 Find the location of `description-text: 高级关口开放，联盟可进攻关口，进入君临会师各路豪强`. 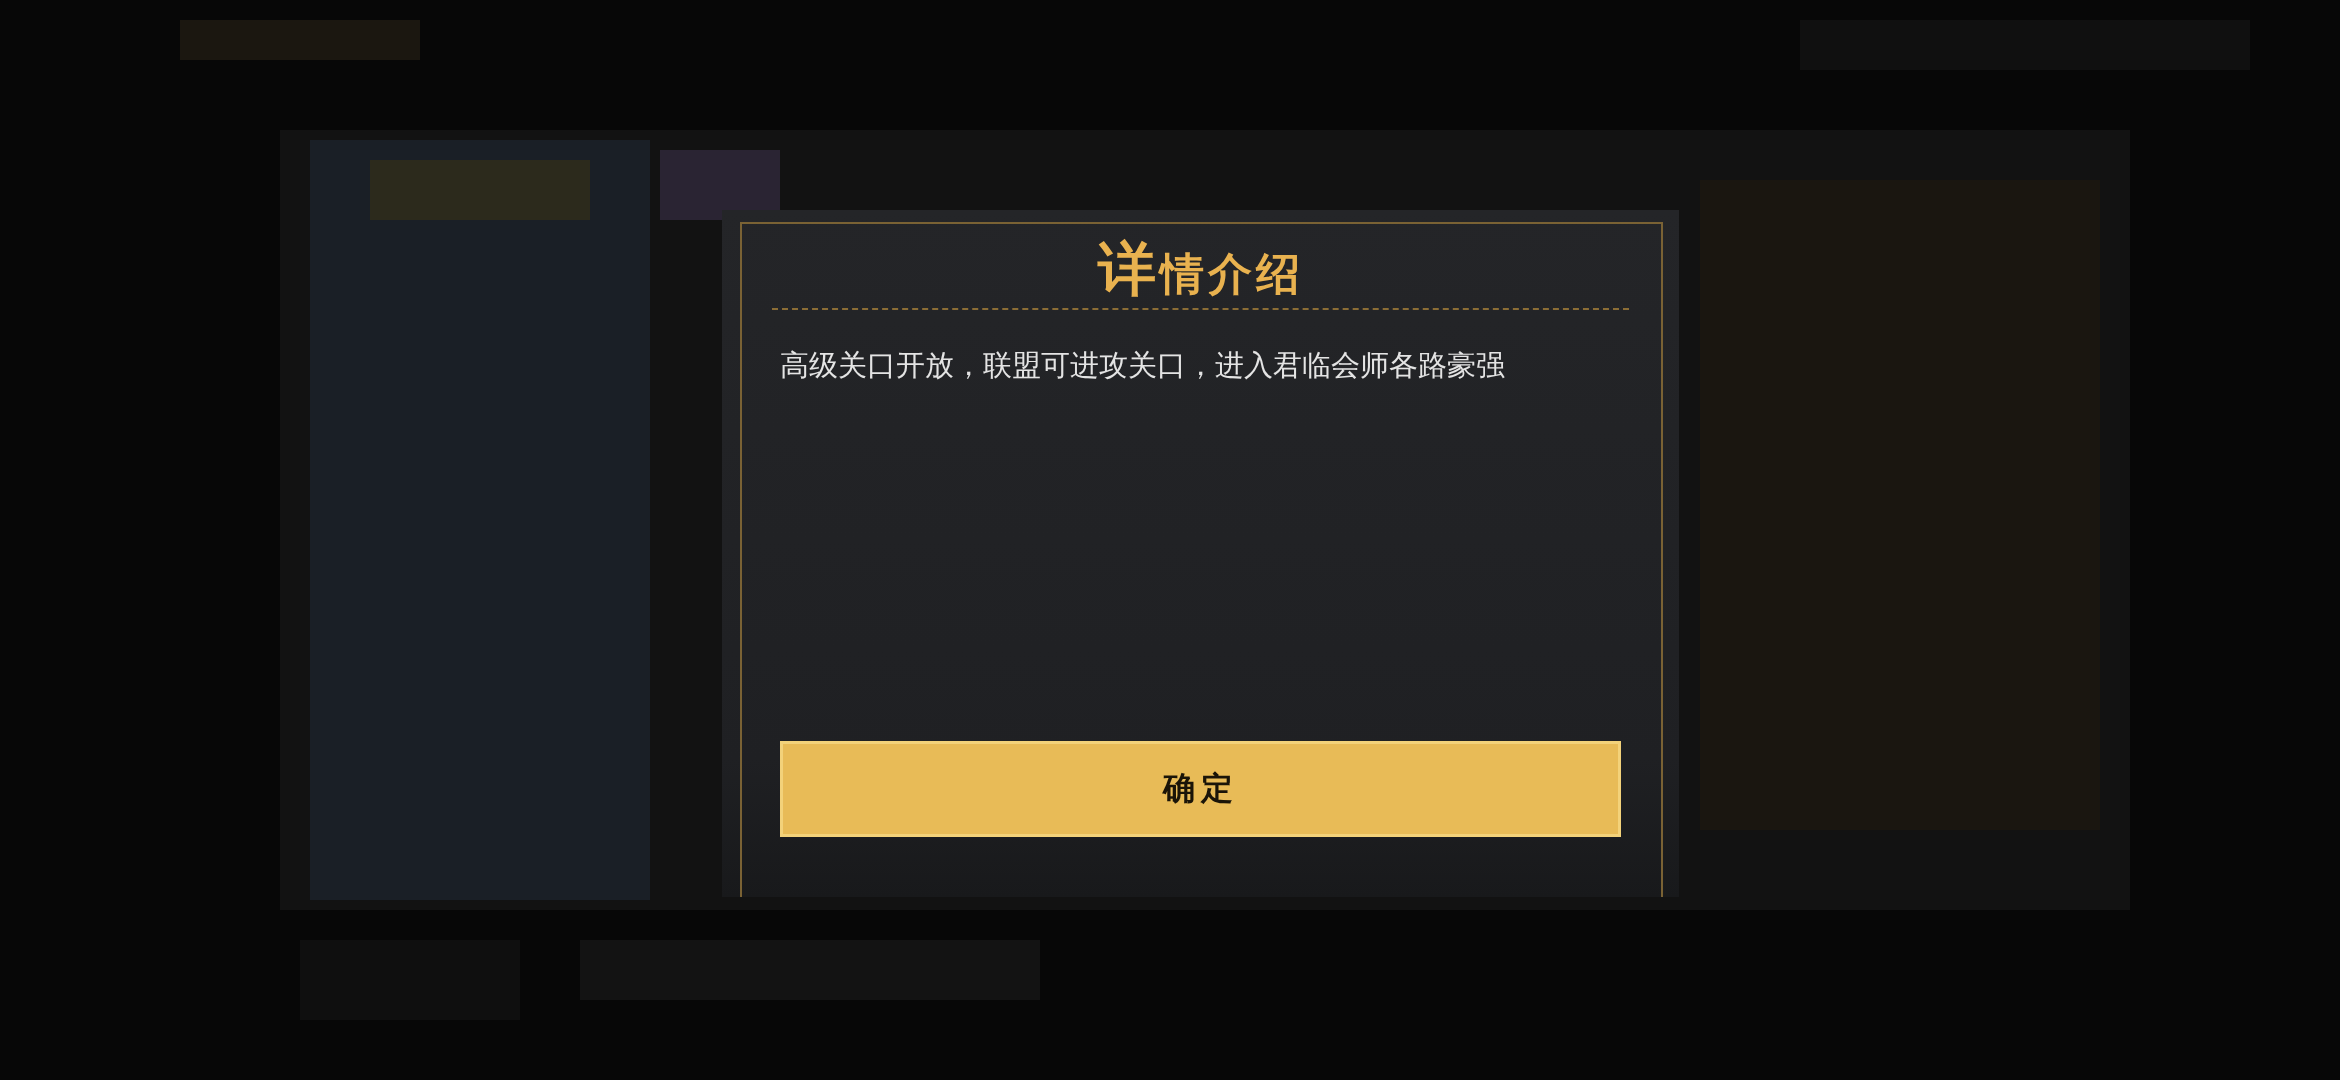

description-text: 高级关口开放，联盟可进攻关口，进入君临会师各路豪强 is located at coordinates (1143, 365).